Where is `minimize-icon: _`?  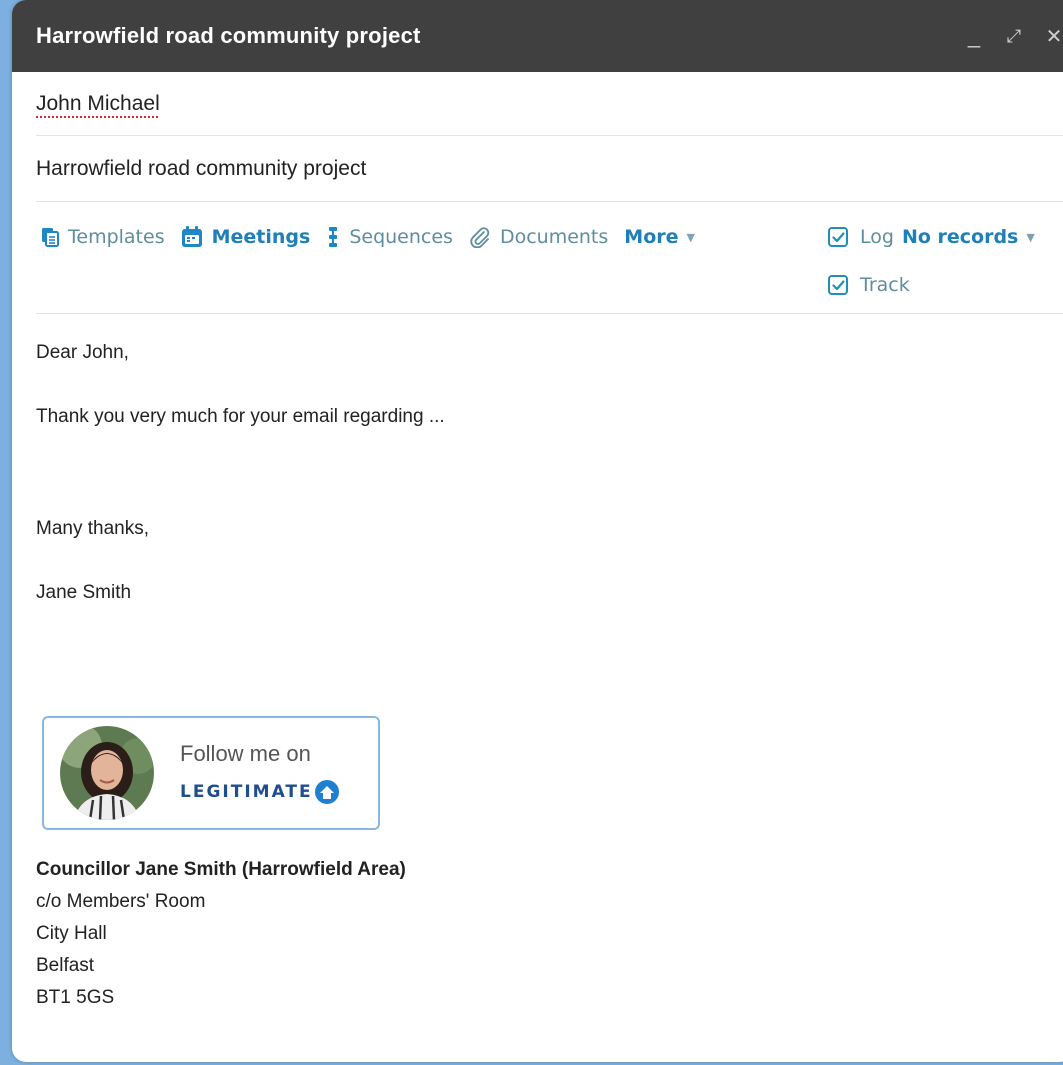 minimize-icon: _ is located at coordinates (974, 36).